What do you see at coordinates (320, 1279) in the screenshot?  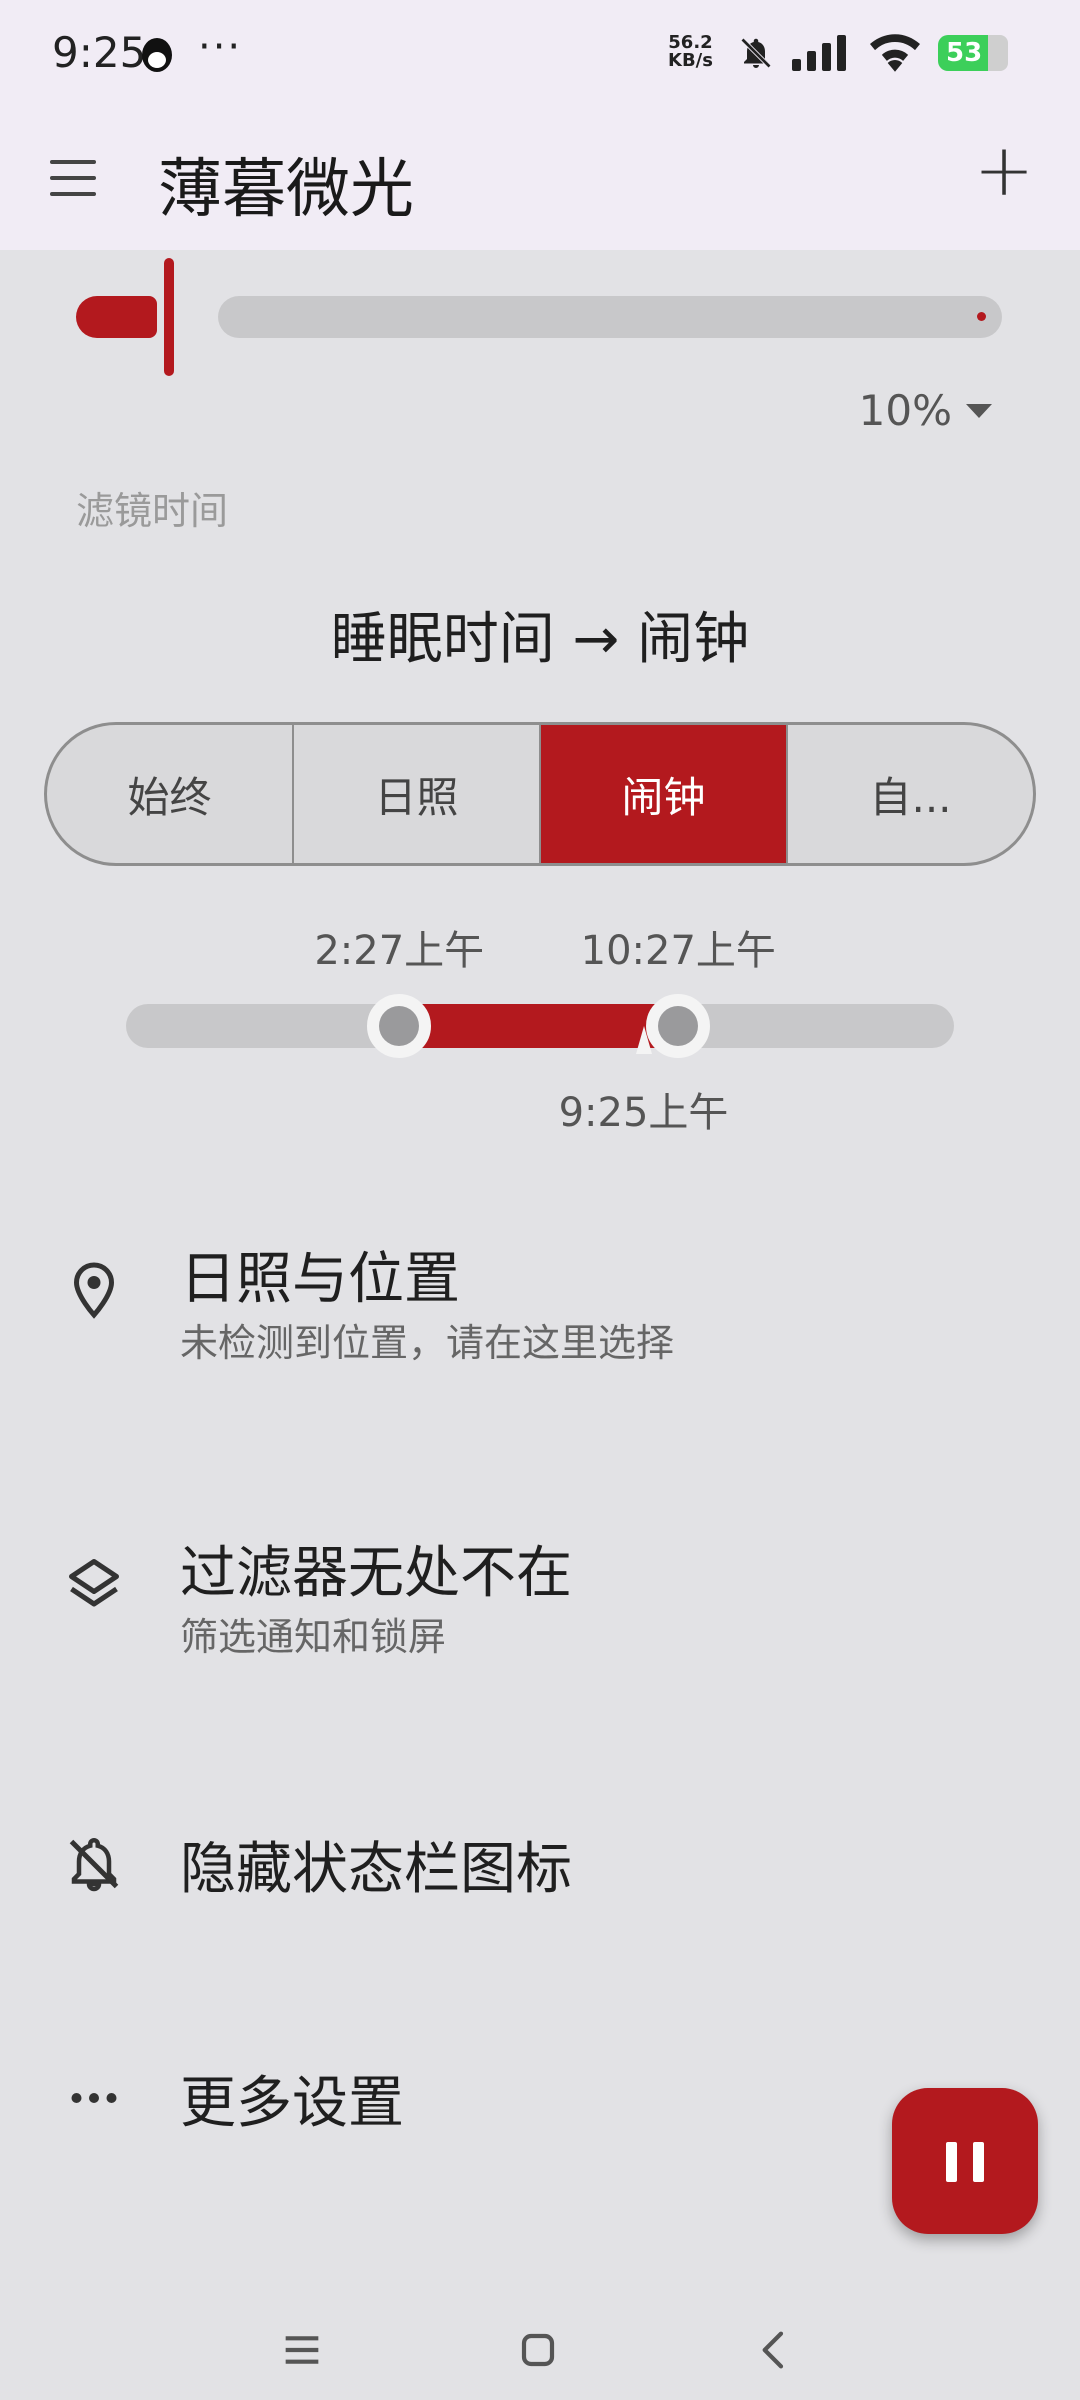 I see `setting-title: 日照与位置` at bounding box center [320, 1279].